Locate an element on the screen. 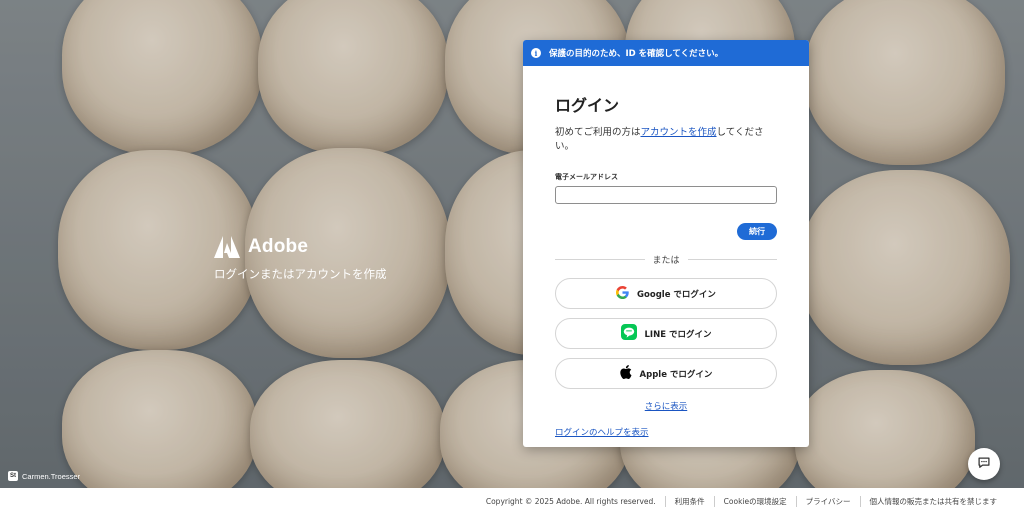  info-icon: i is located at coordinates (536, 53).